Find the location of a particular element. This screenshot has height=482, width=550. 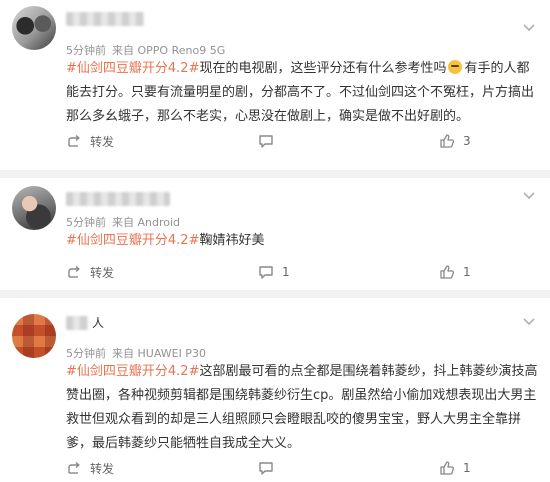

post-meta: 5分钟前 来自 Android is located at coordinates (126, 222).